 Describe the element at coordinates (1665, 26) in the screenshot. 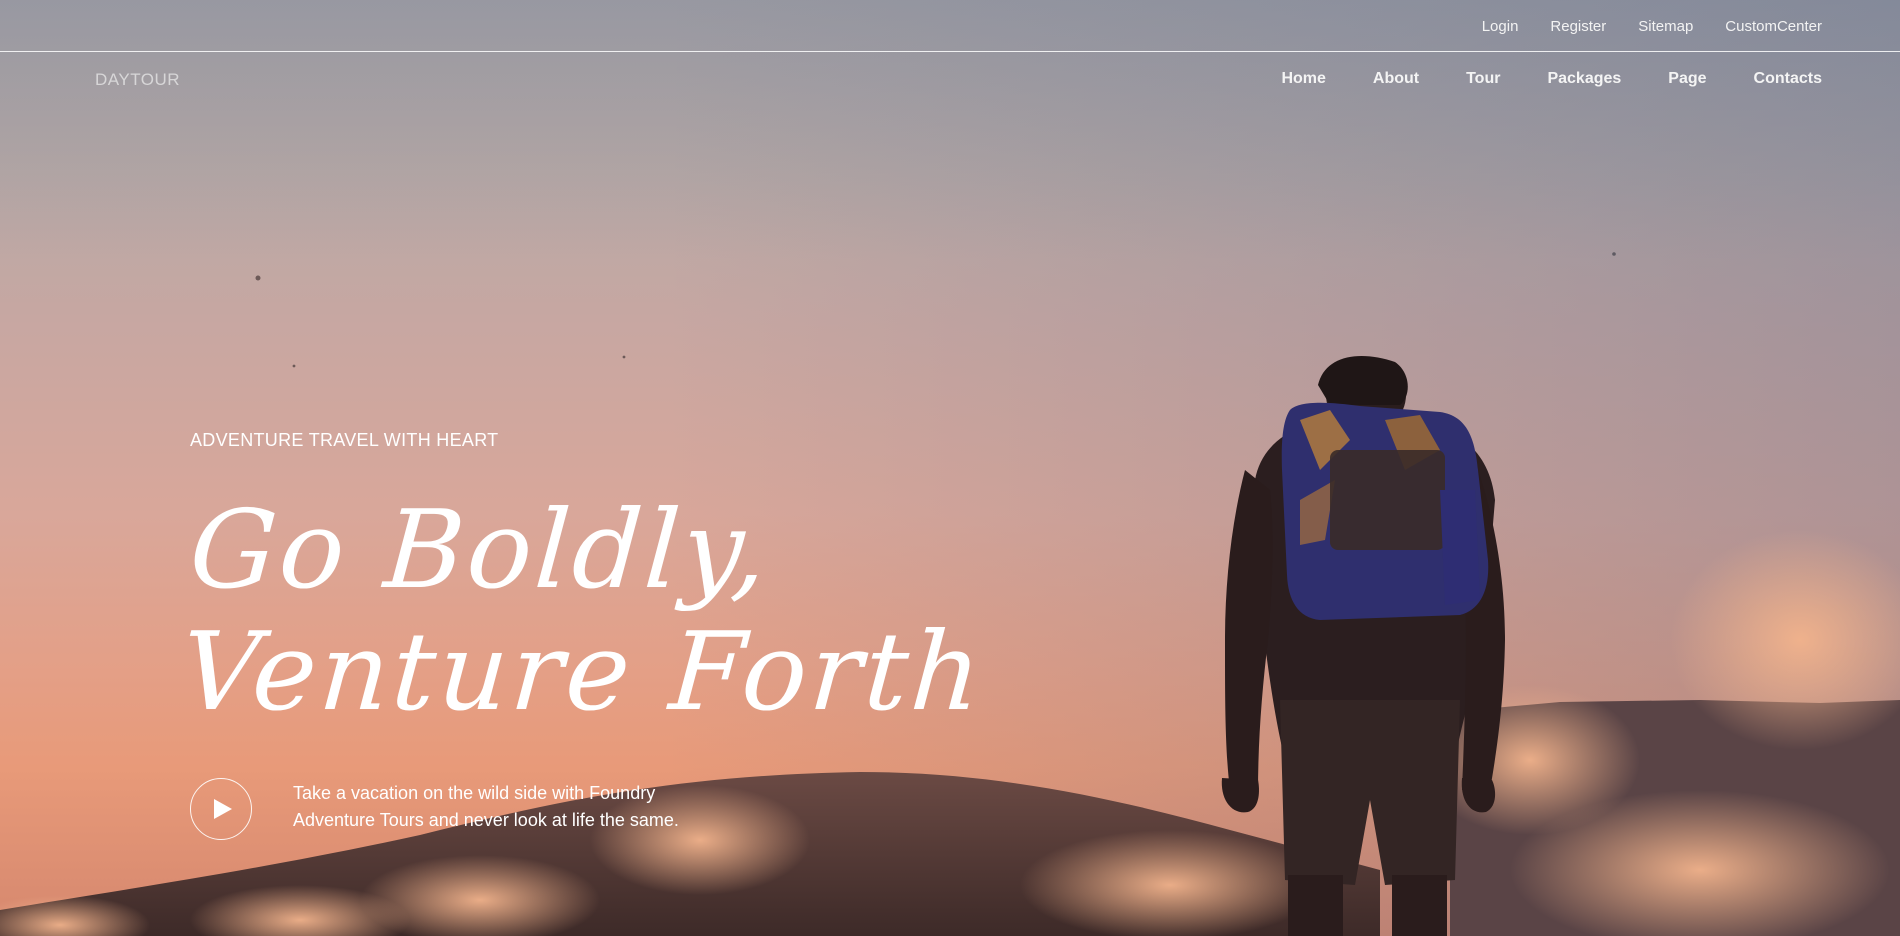

I see `sitemap-link: Sitemap` at that location.